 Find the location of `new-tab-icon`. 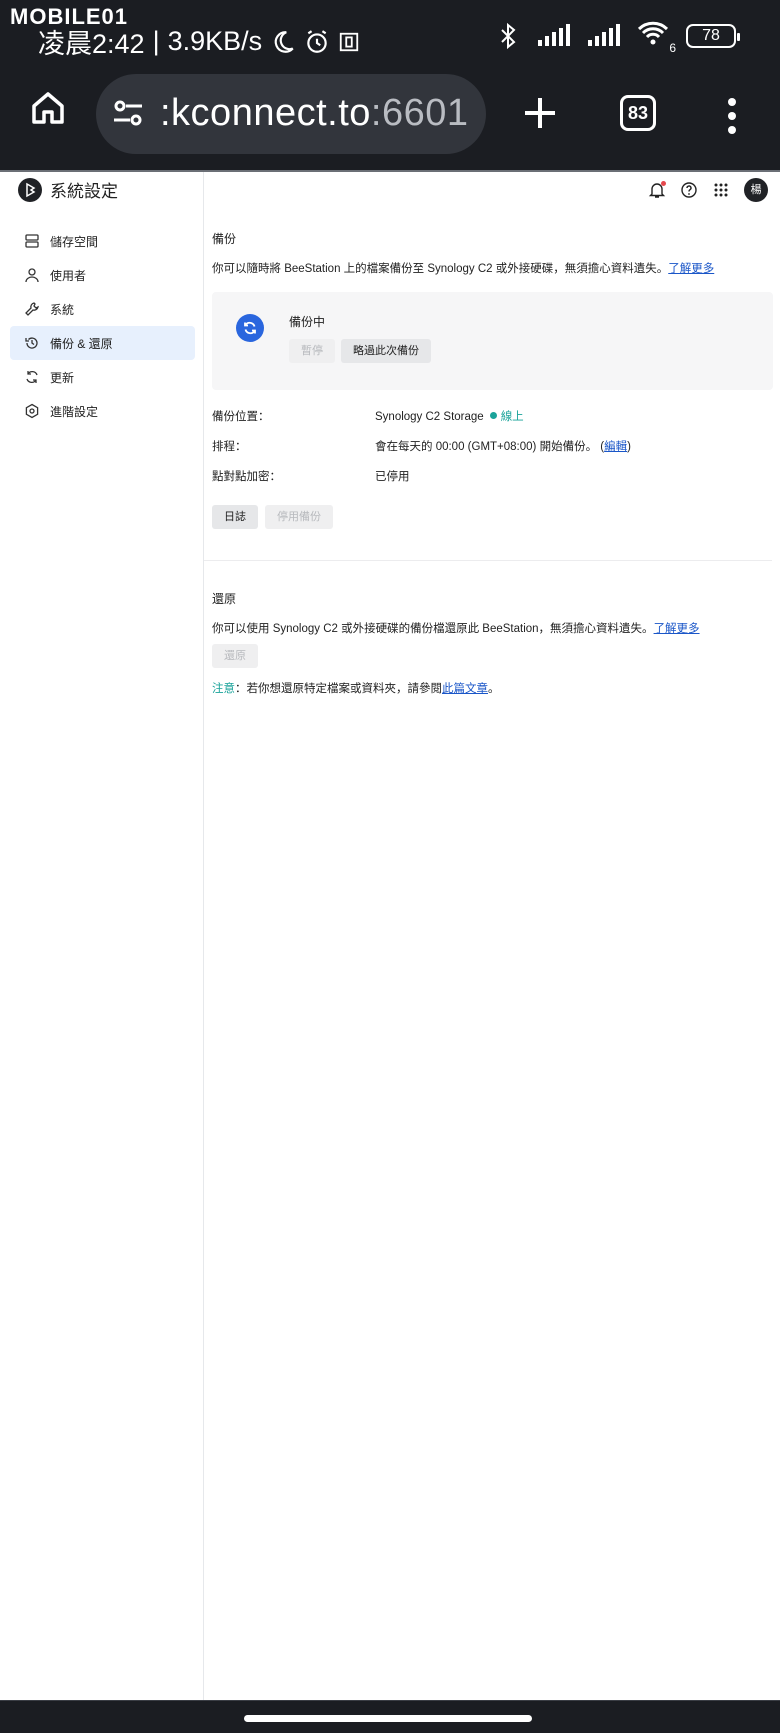

new-tab-icon is located at coordinates (540, 113).